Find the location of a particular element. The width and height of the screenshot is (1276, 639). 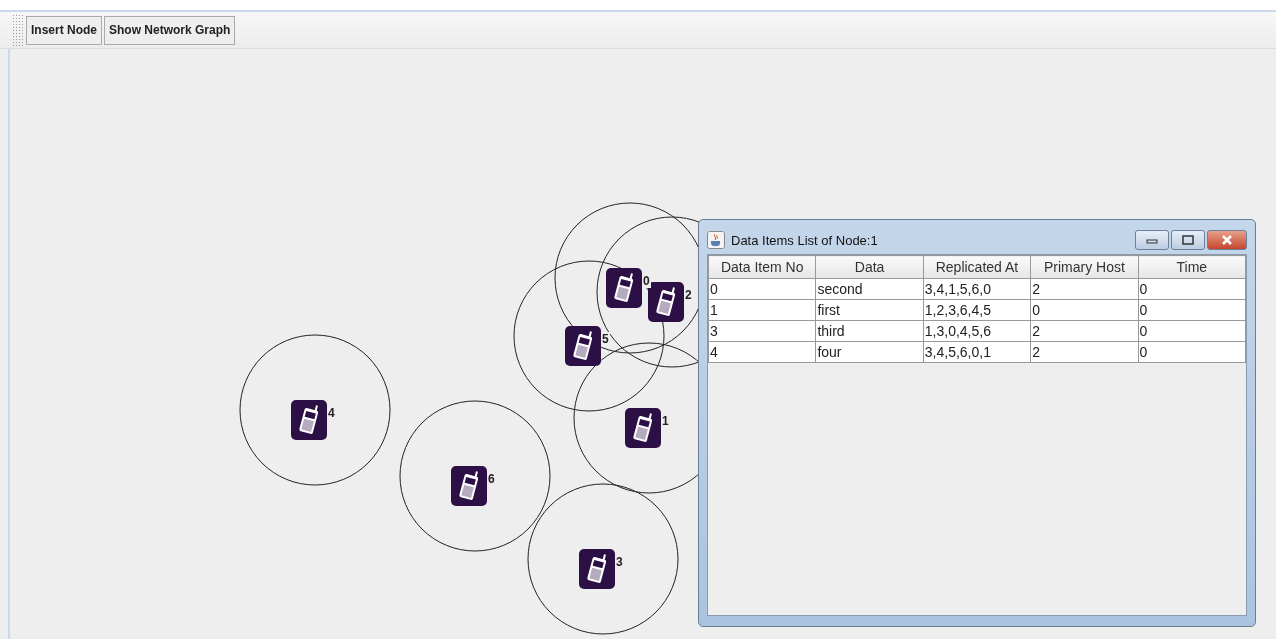

close-icon is located at coordinates (1227, 240).